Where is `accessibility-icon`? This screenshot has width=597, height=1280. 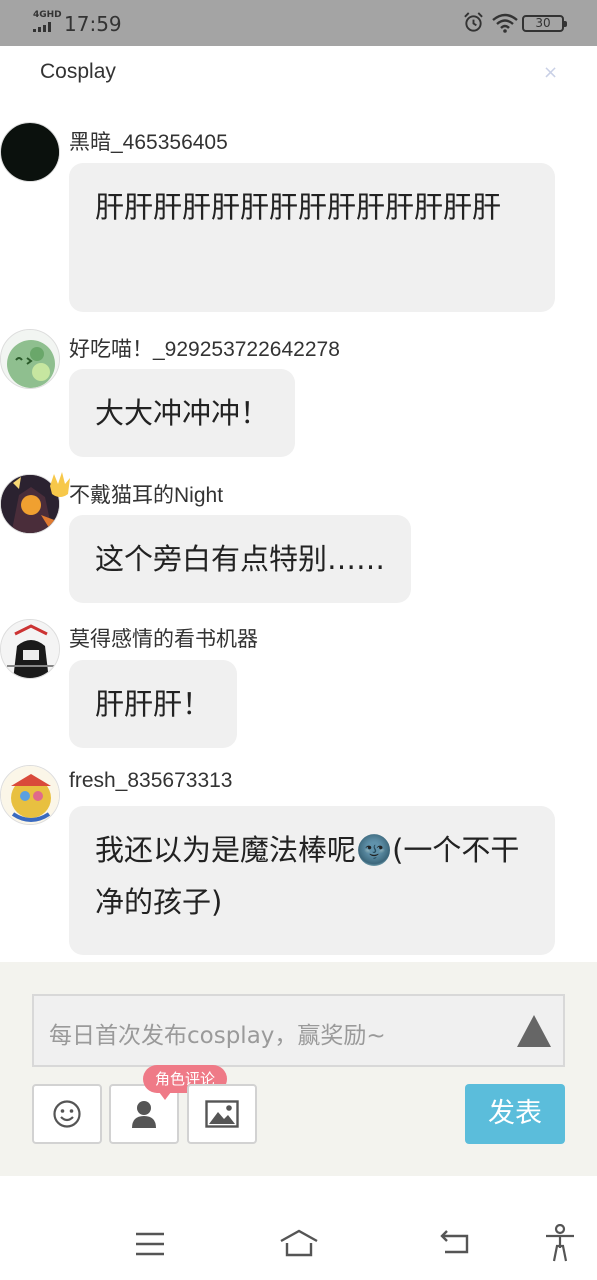
accessibility-icon is located at coordinates (560, 1243).